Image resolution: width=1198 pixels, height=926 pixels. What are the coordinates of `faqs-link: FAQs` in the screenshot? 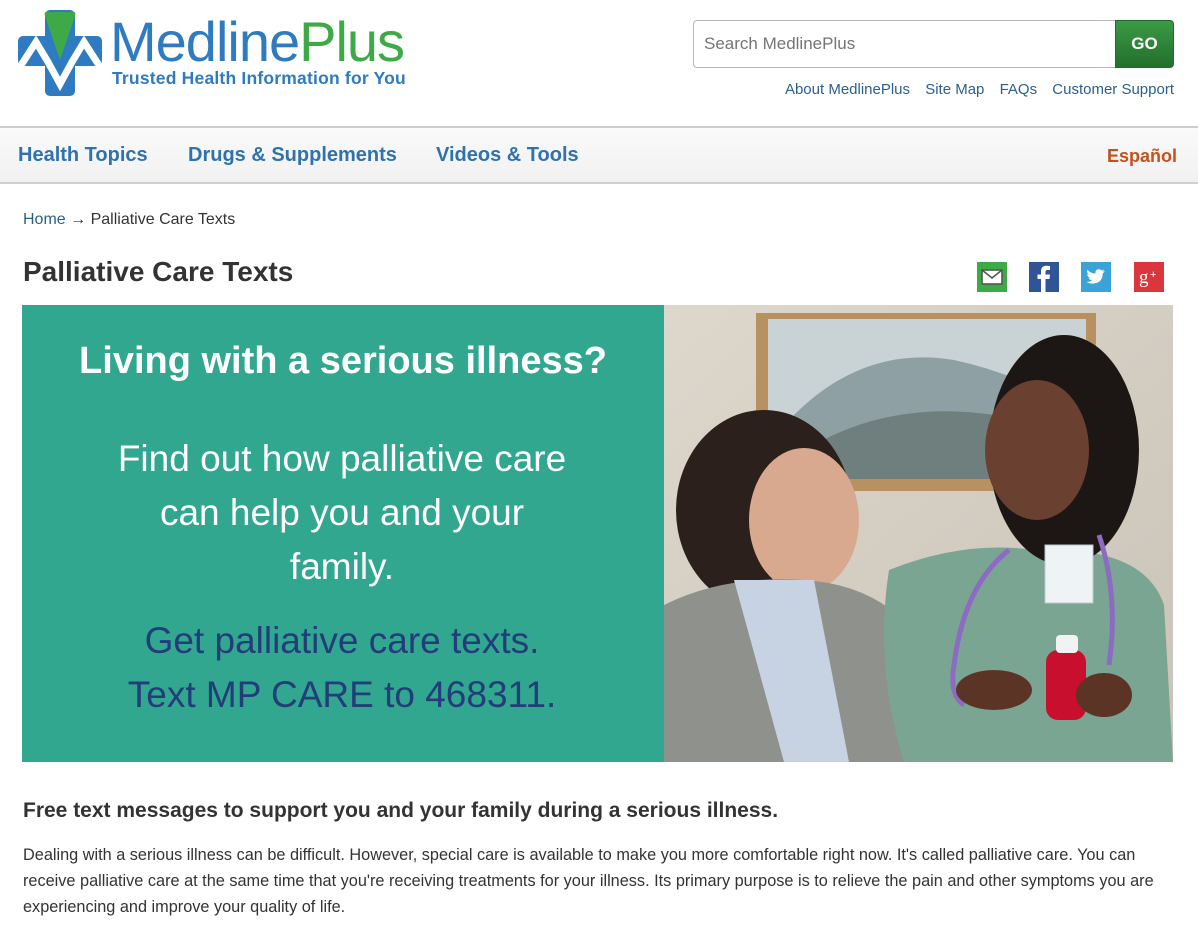 It's located at (1019, 89).